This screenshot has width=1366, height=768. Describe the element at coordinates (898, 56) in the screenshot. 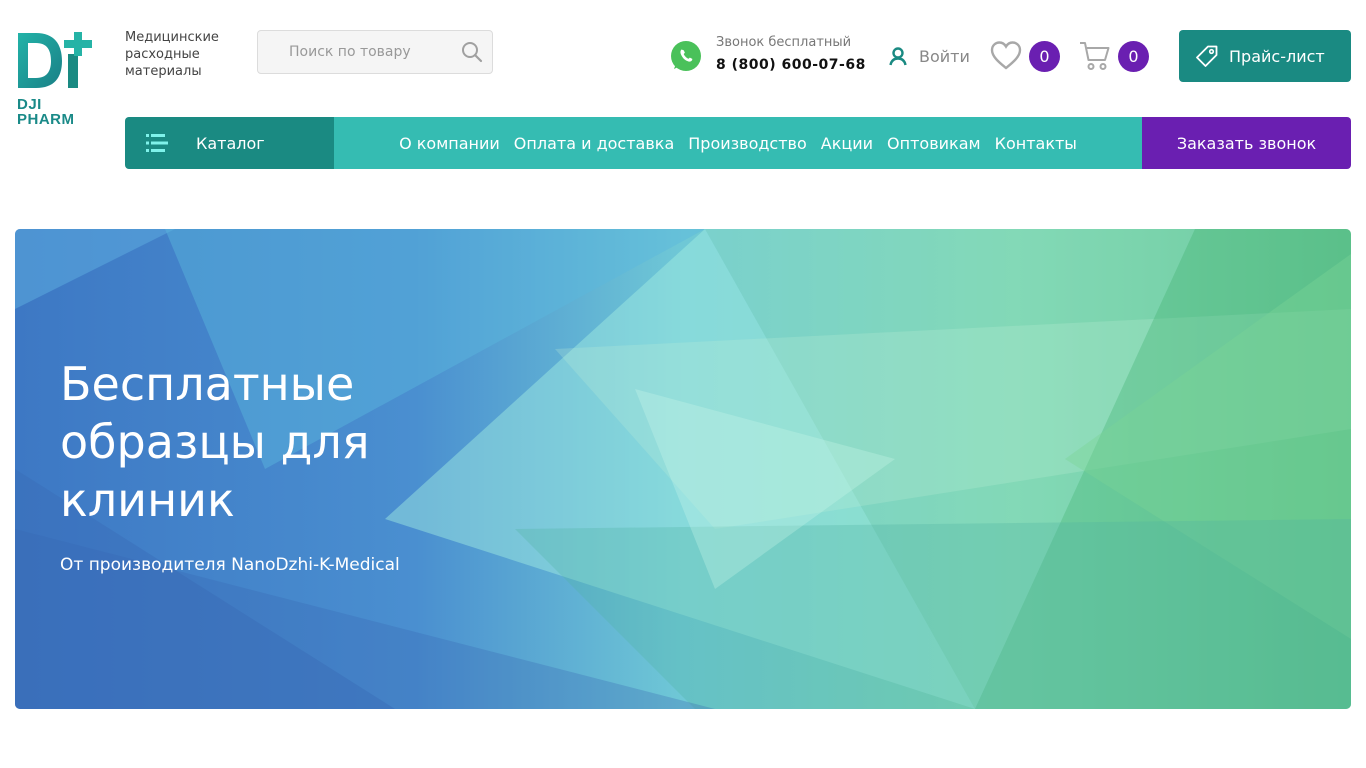

I see `user-icon` at that location.